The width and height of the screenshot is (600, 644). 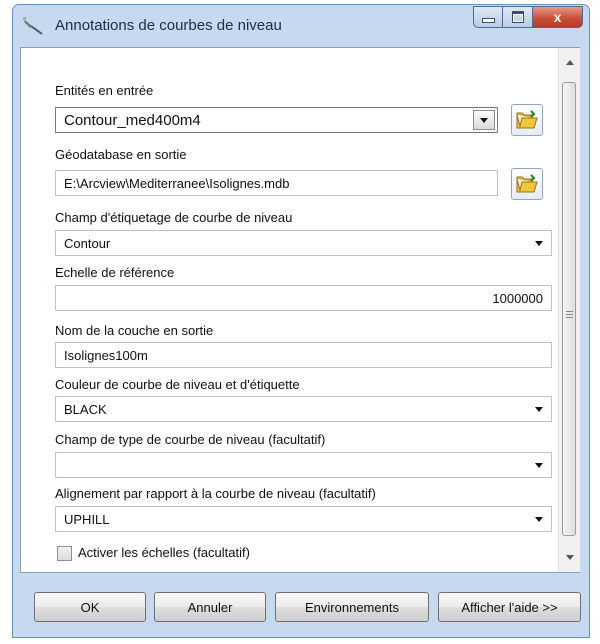 I want to click on output-gdb-input: E:\Arcview\Mediterranee\Isolignes.mdb, so click(x=276, y=183).